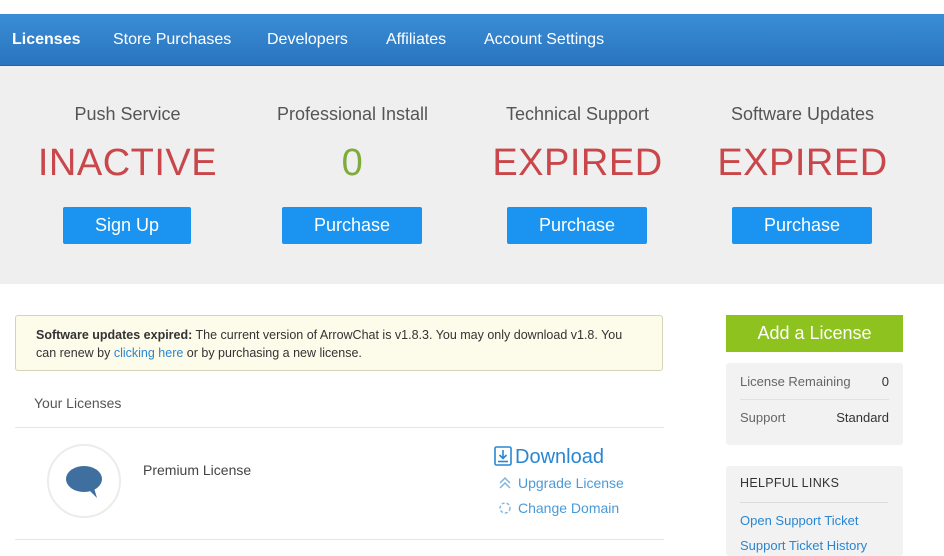  I want to click on status-title: Push Service, so click(127, 114).